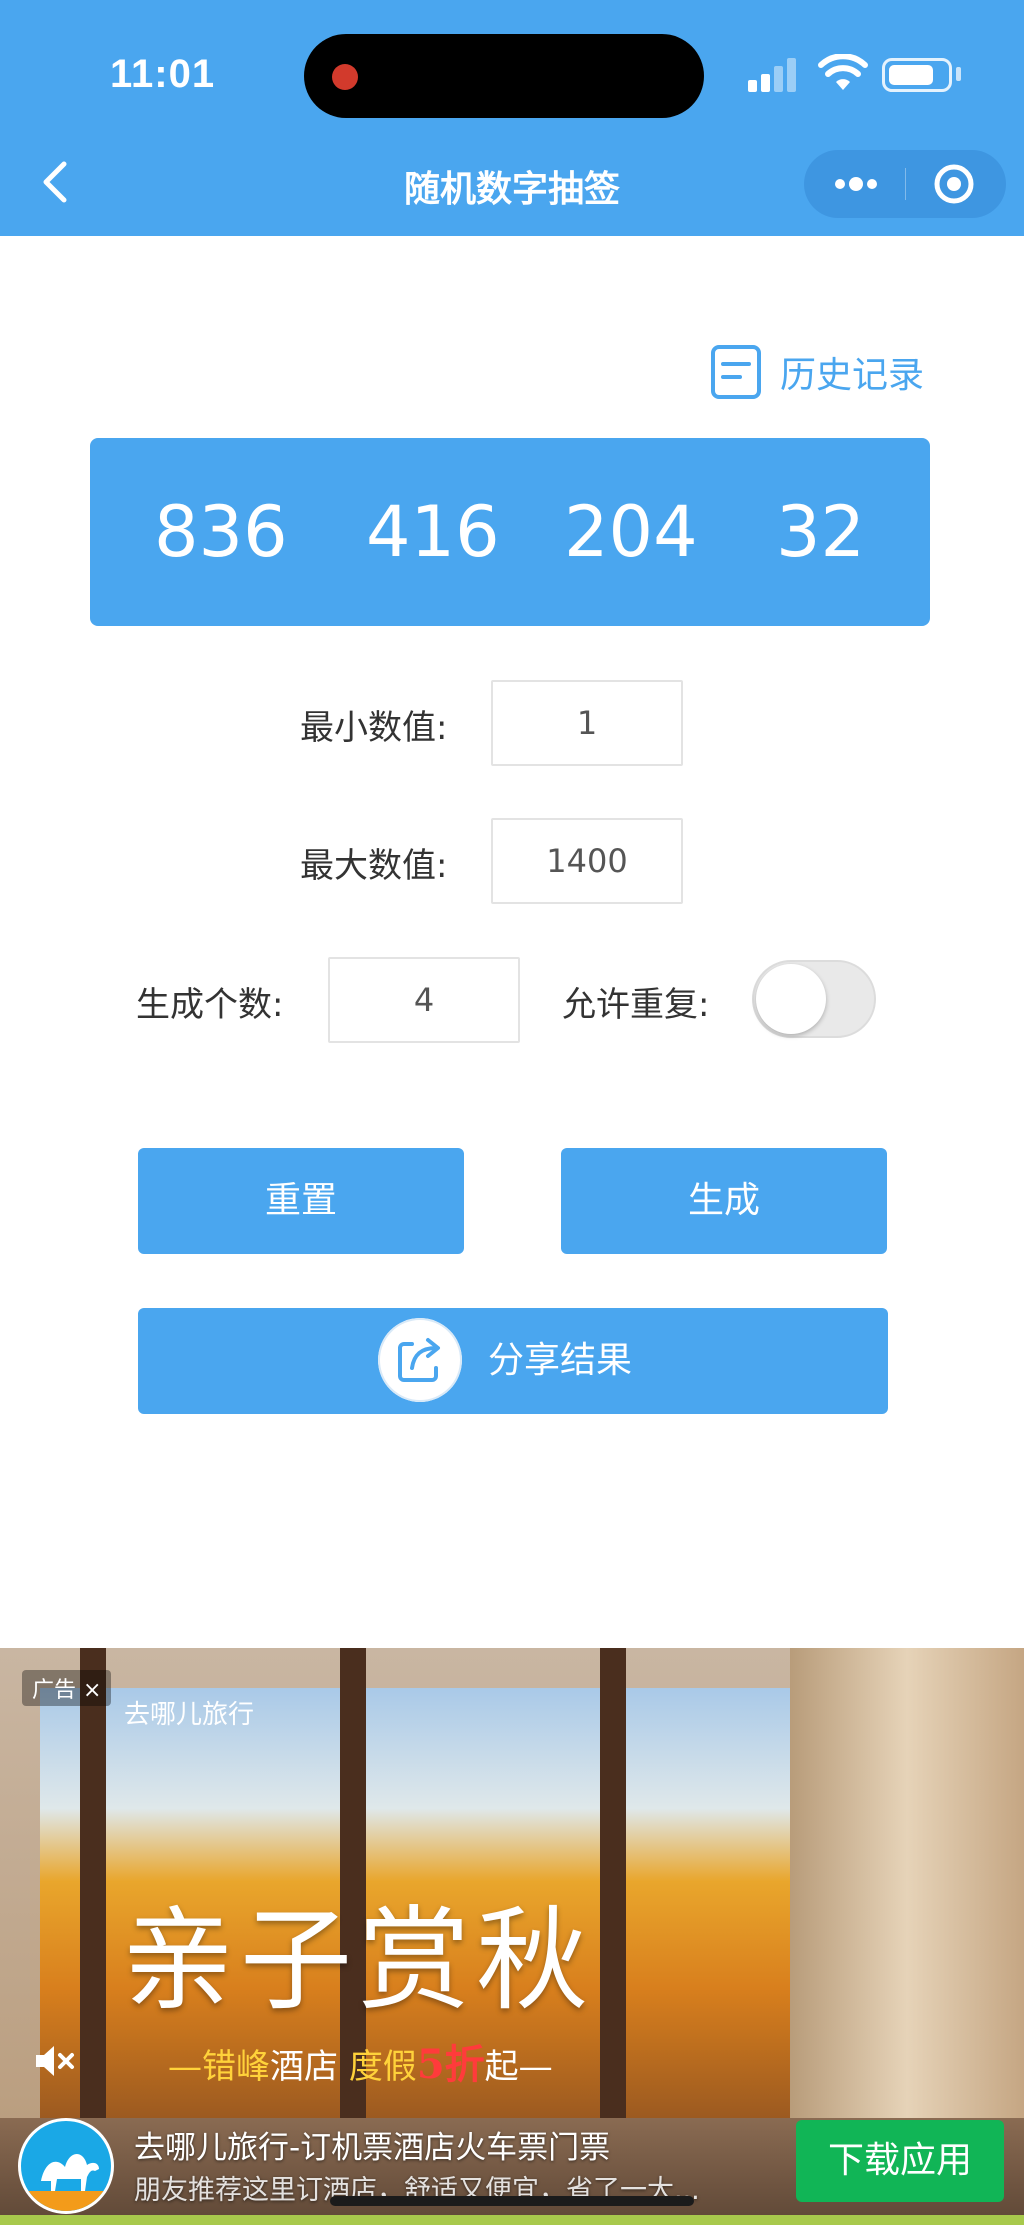  What do you see at coordinates (301, 1201) in the screenshot?
I see `reset-button: 重置` at bounding box center [301, 1201].